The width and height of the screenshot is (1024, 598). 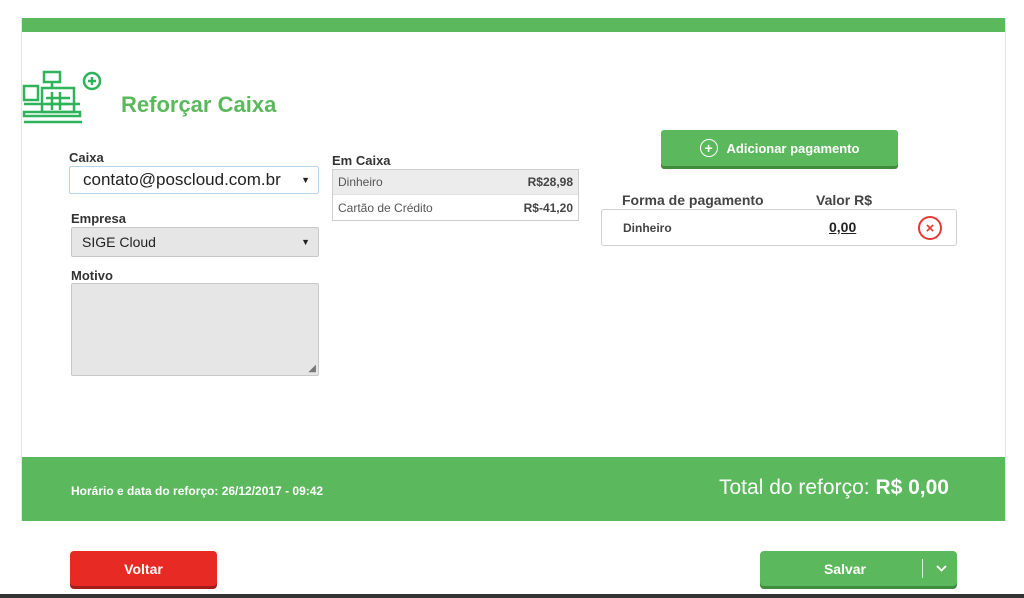 I want to click on add-payment-label: Adicionar pagamento, so click(x=793, y=148).